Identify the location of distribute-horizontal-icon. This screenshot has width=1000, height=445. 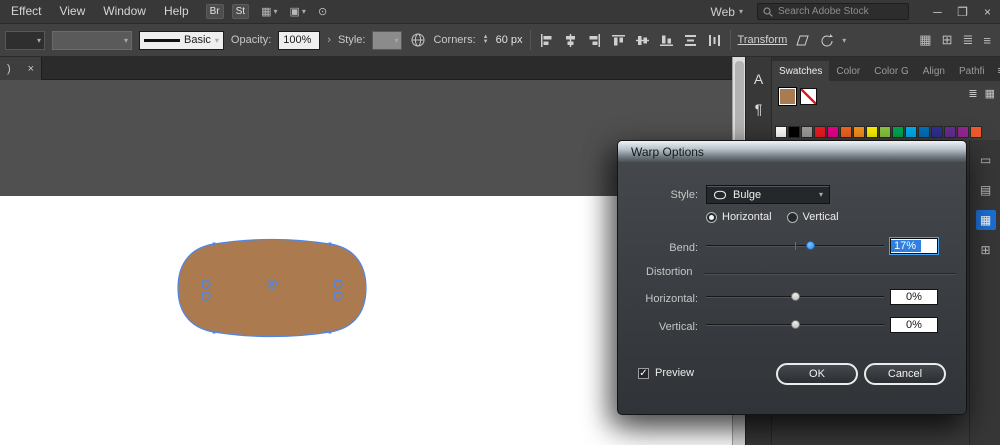
(714, 40).